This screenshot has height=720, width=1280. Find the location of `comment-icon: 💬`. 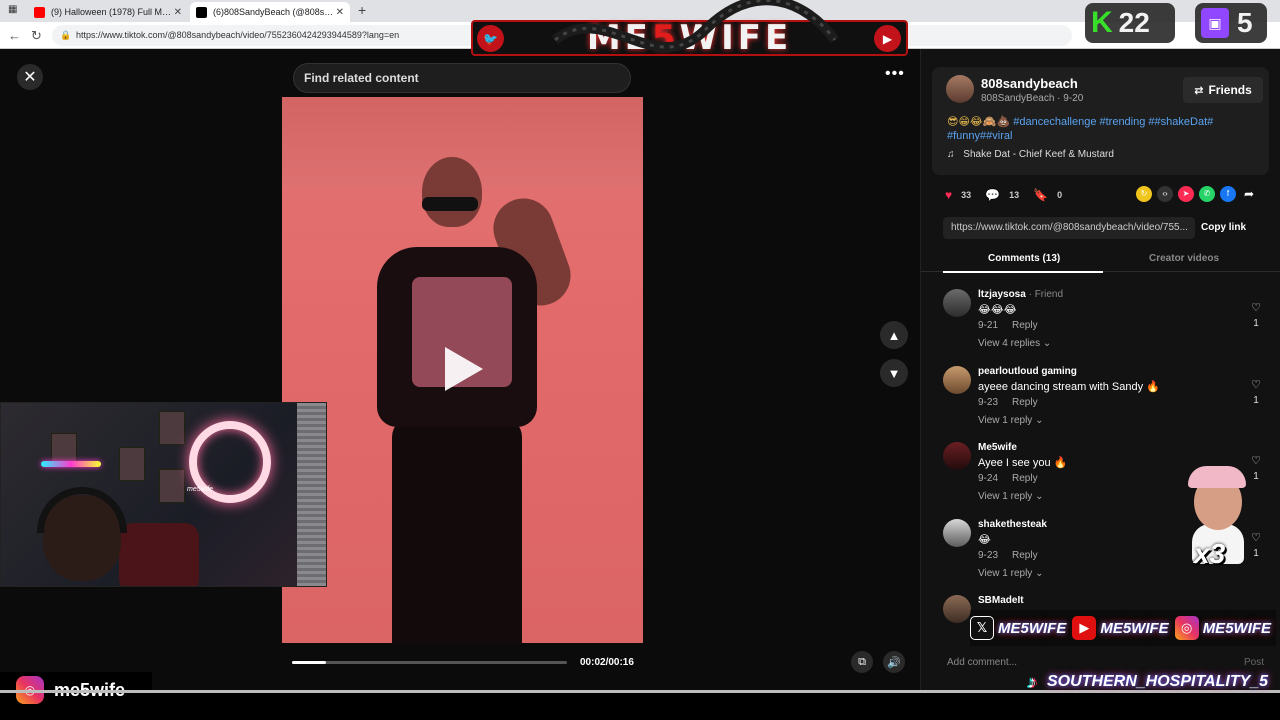

comment-icon: 💬 is located at coordinates (992, 195).